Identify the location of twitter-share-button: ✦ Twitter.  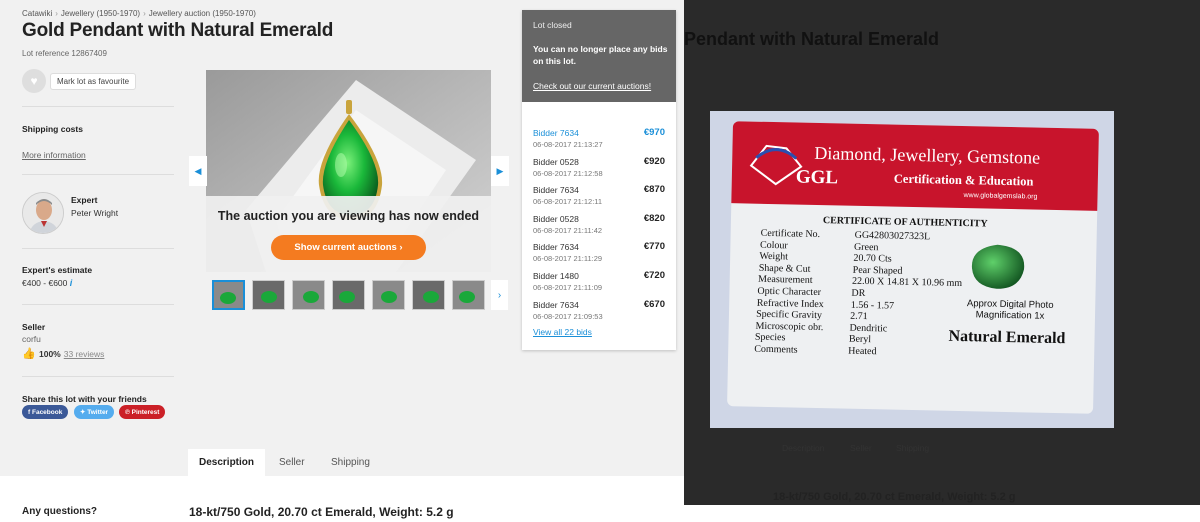
(94, 412).